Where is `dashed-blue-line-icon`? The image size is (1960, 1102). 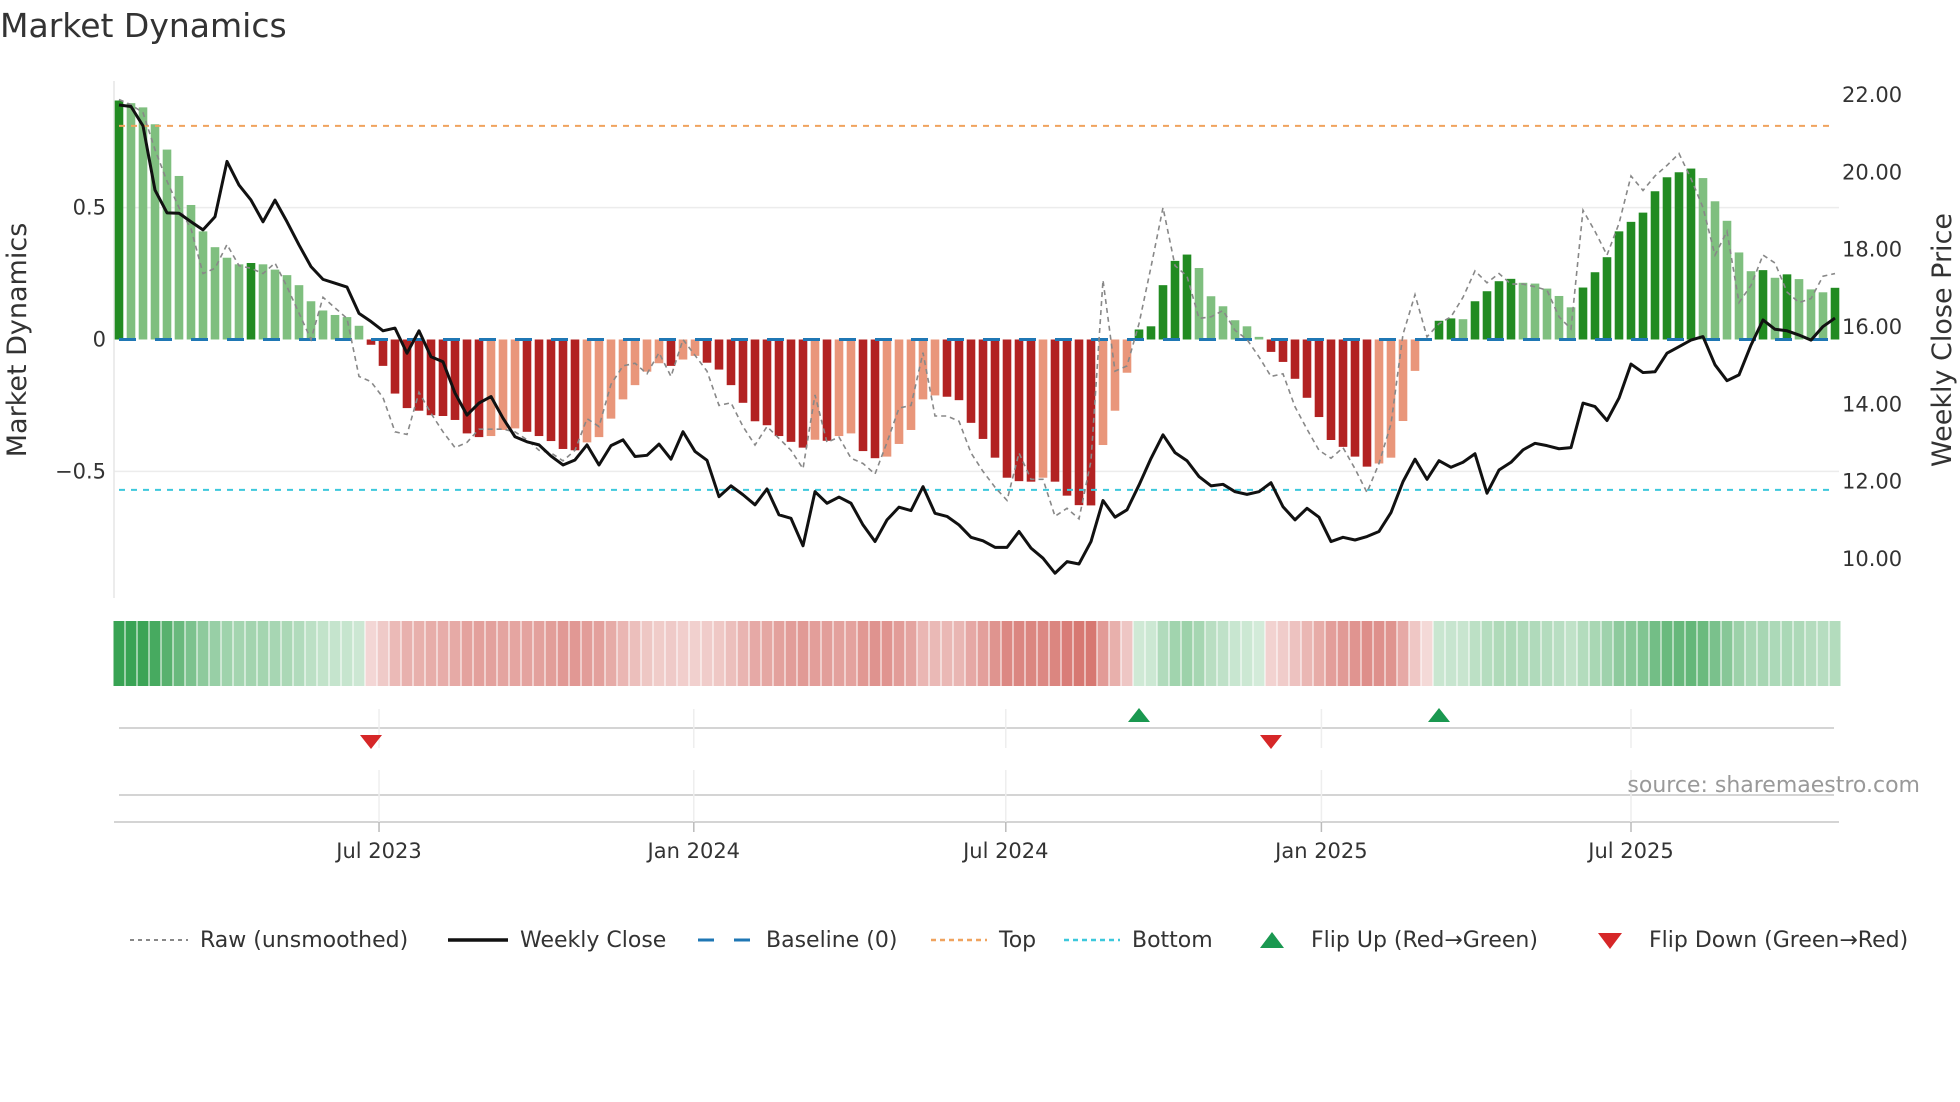
dashed-blue-line-icon is located at coordinates (726, 940).